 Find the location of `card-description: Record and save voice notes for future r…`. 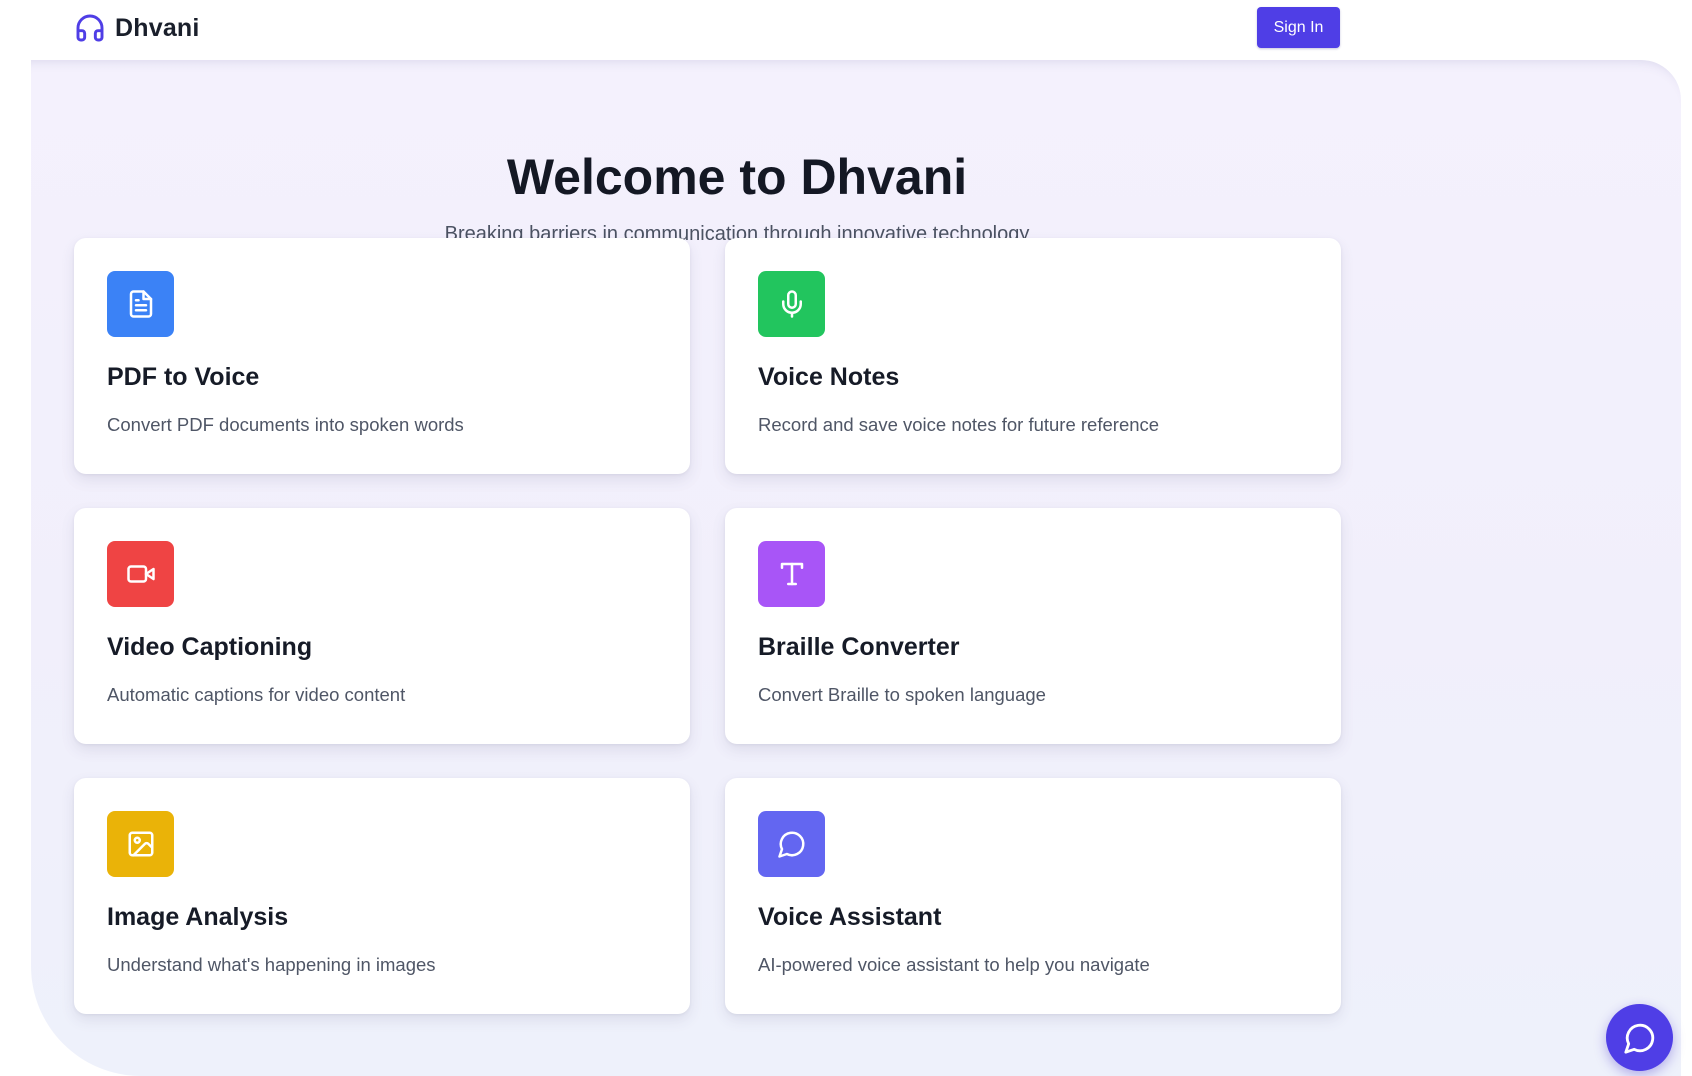

card-description: Record and save voice notes for future r… is located at coordinates (959, 424).